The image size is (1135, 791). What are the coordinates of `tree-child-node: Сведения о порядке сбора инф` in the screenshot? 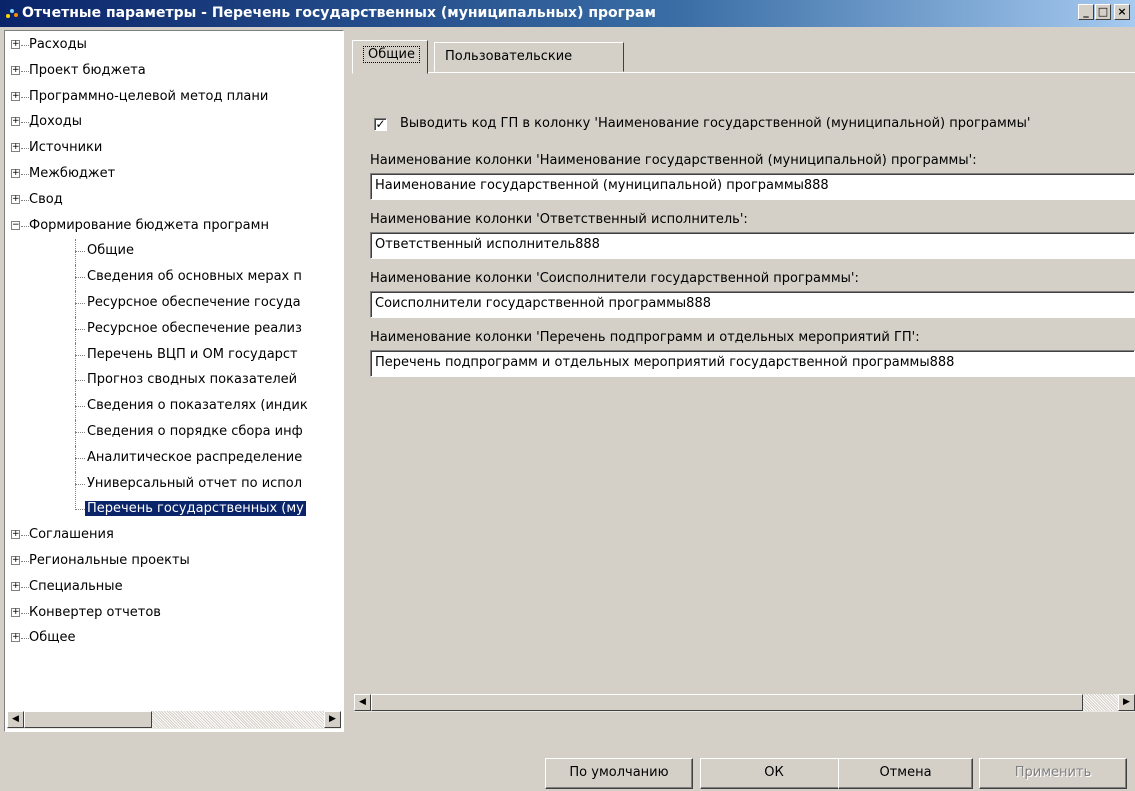 It's located at (174, 432).